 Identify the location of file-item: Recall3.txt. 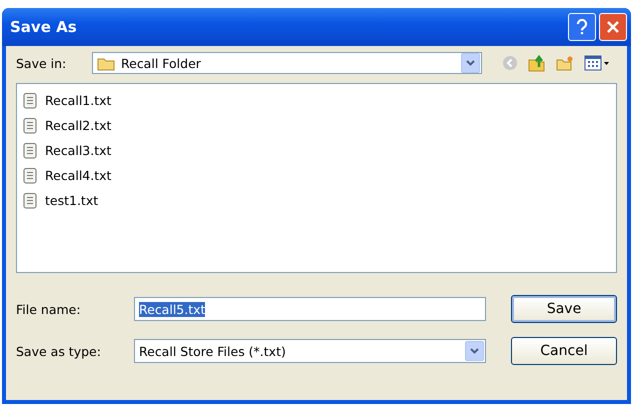
(78, 150).